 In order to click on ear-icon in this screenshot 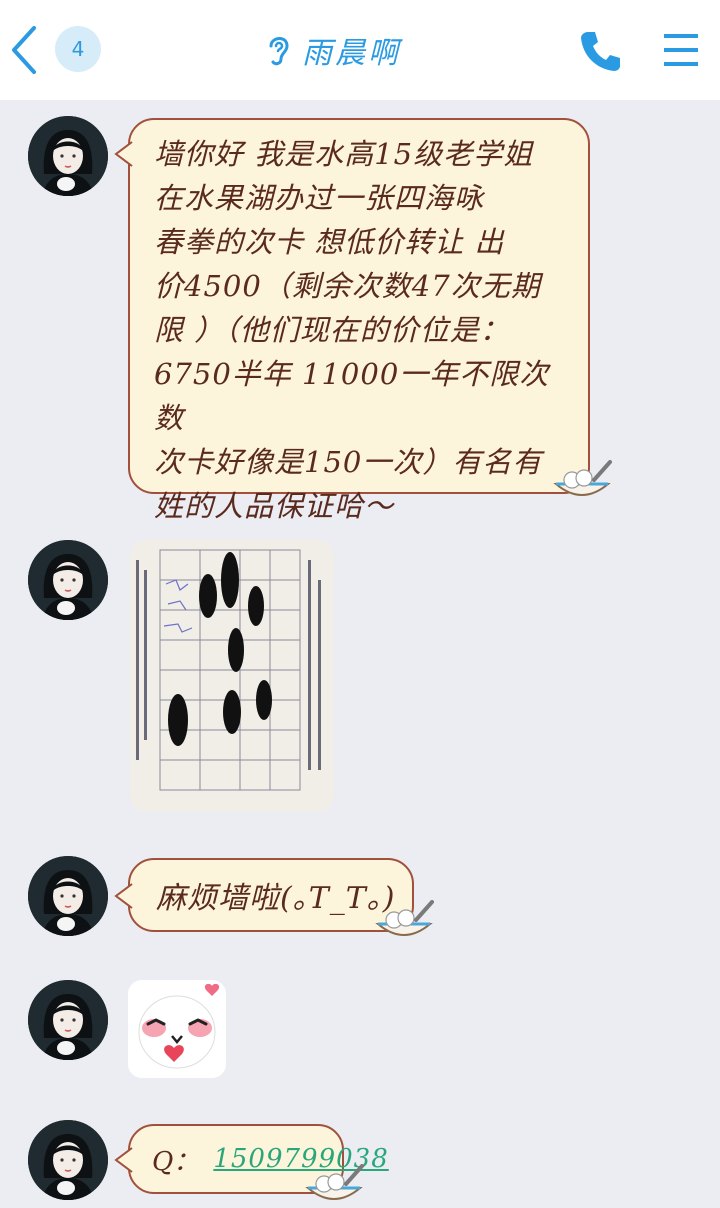, I will do `click(279, 51)`.